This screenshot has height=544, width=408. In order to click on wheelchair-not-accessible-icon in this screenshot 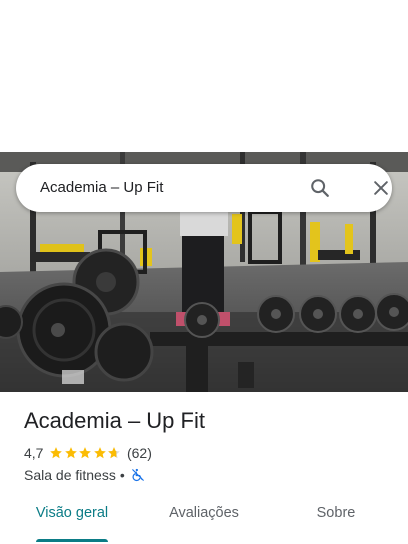, I will do `click(138, 475)`.